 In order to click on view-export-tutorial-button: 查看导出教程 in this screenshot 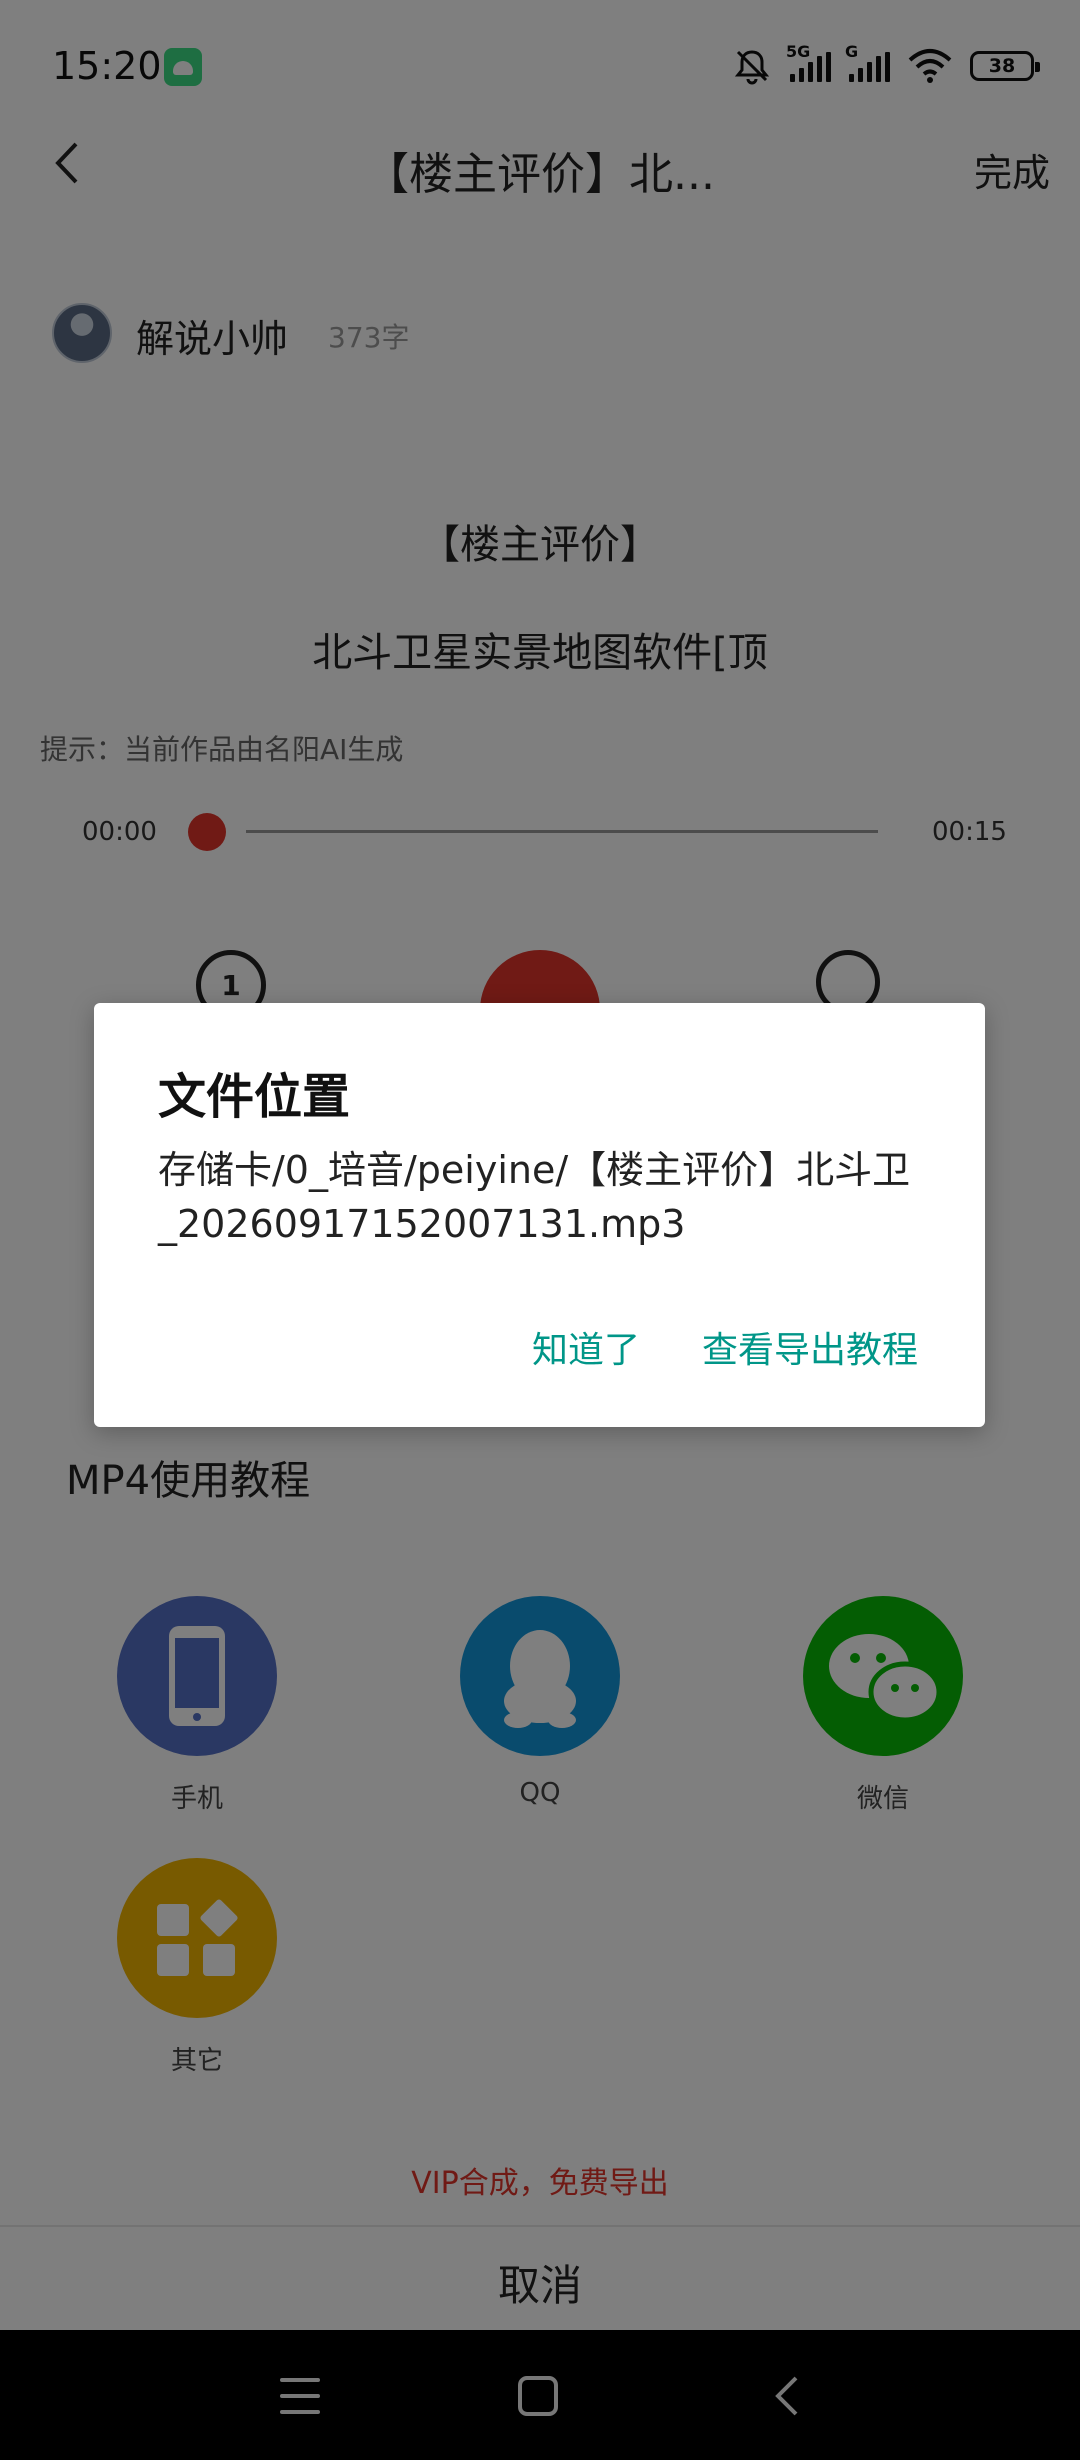, I will do `click(810, 1347)`.